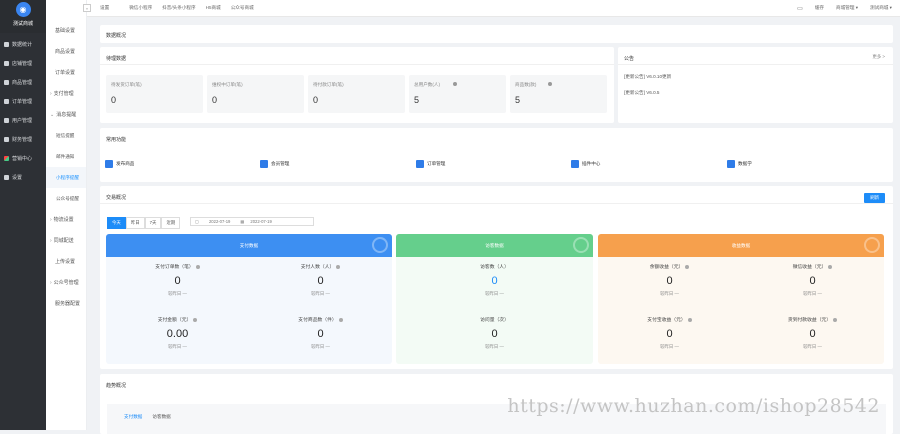 This screenshot has width=900, height=434. I want to click on notice-card: 公告 更多 > [更新公告] V6.0.10更新 [更新公告] V6.0.5, so click(755, 85).